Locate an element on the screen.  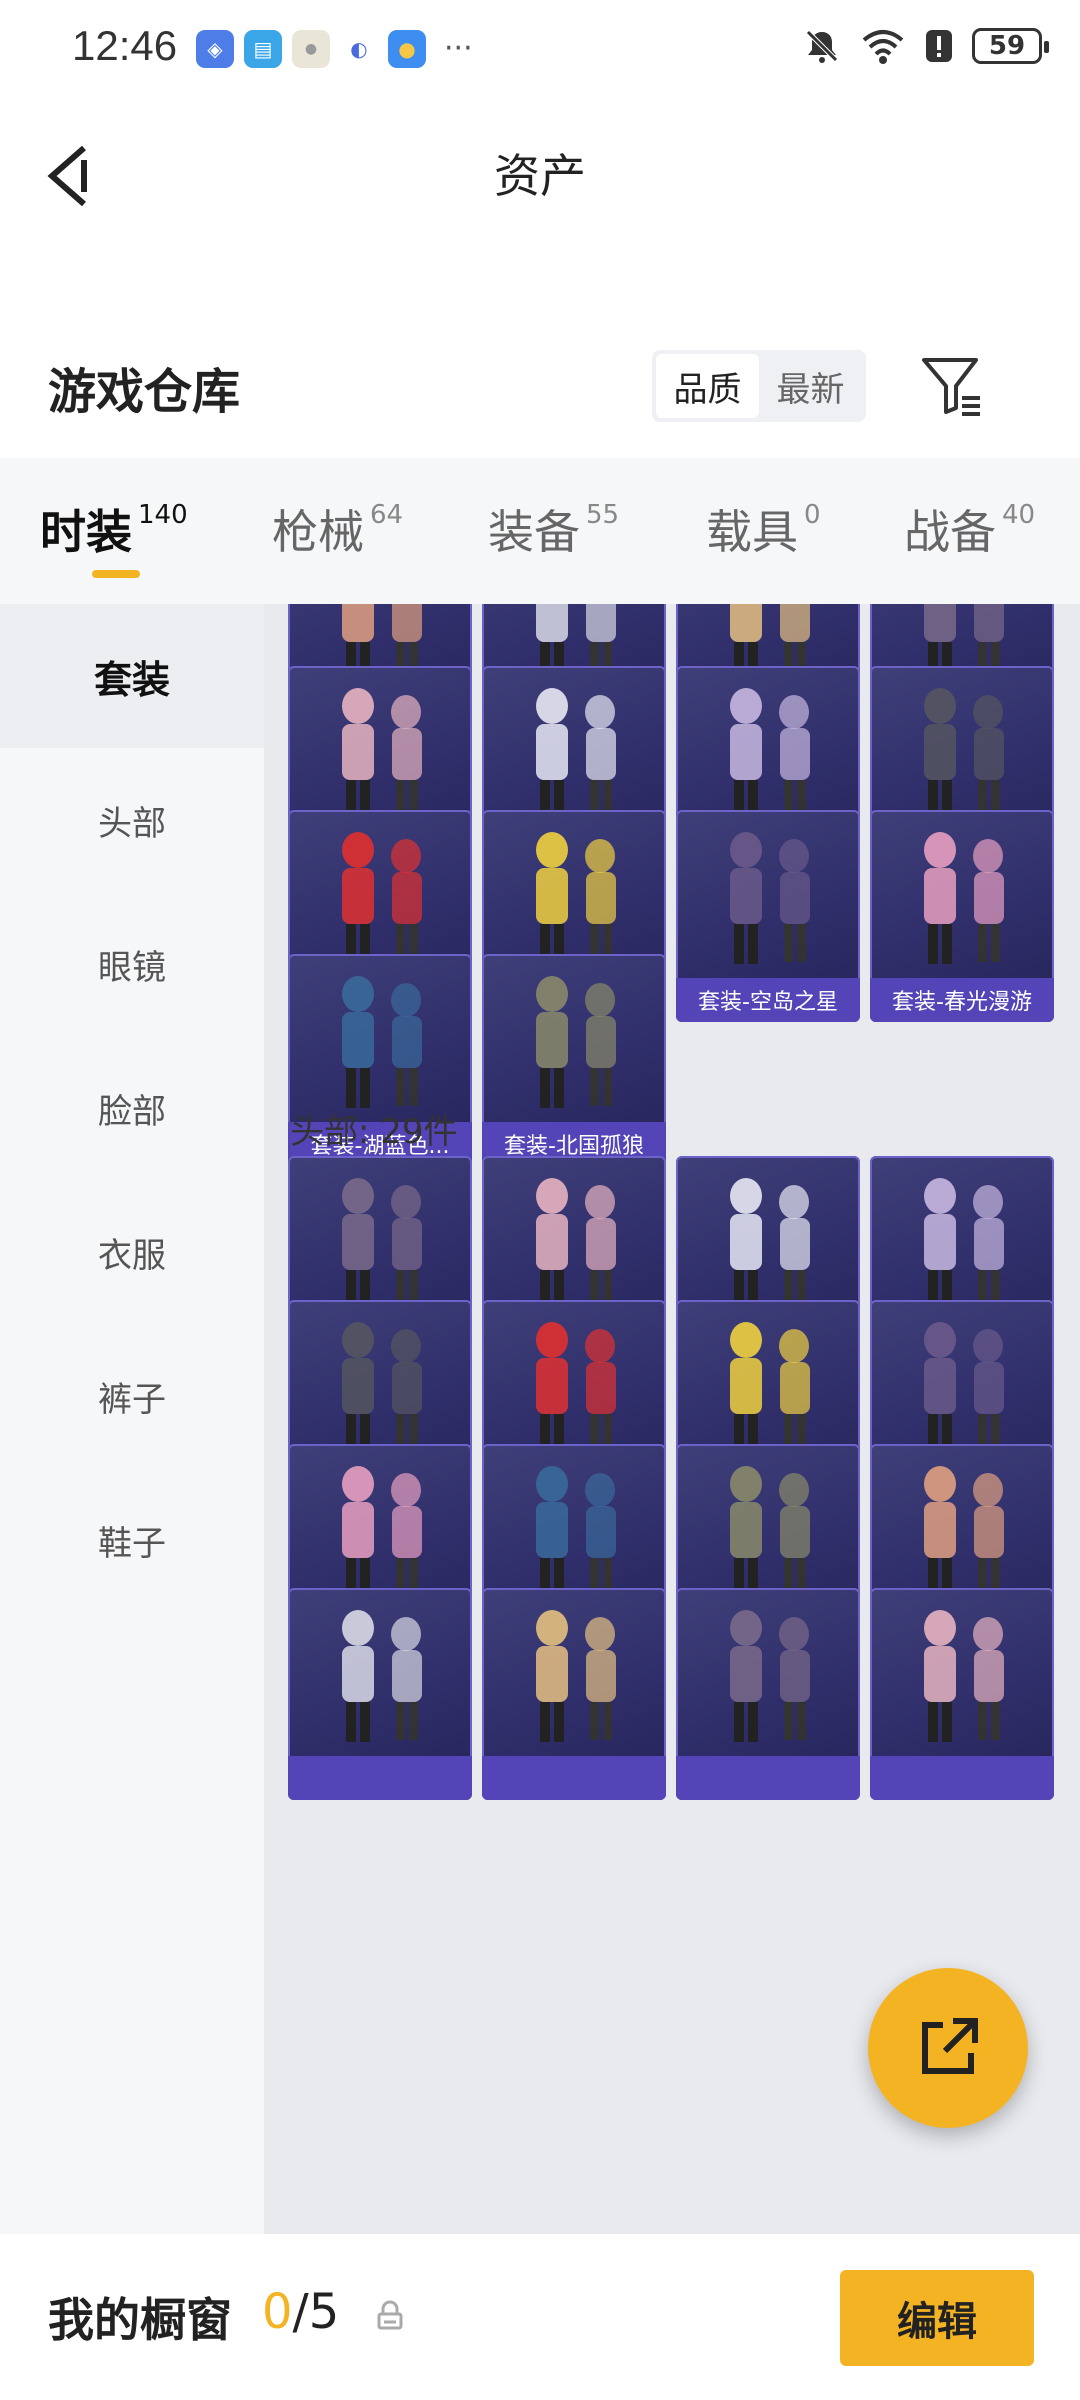
sidebar-item-face: 脸部 is located at coordinates (132, 1108).